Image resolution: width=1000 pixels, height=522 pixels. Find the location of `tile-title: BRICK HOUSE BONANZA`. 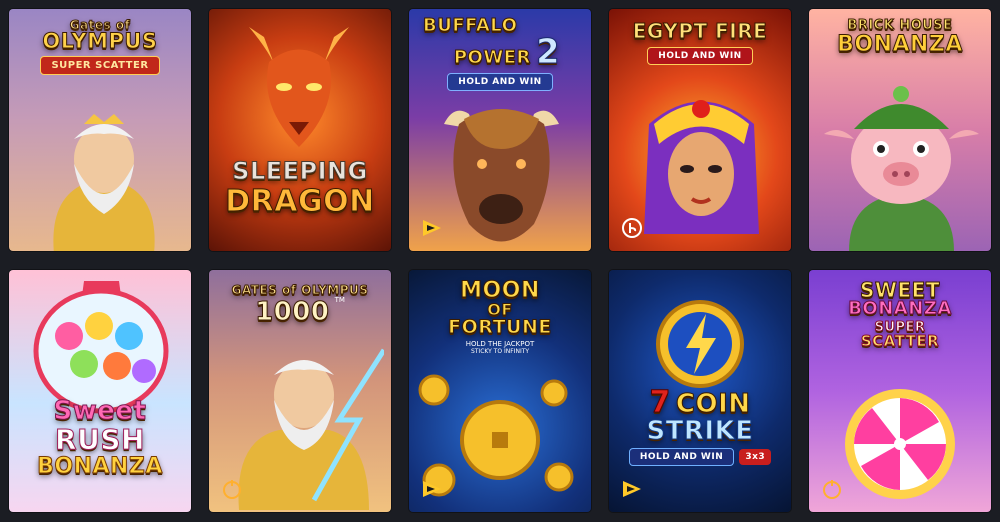

tile-title: BRICK HOUSE BONANZA is located at coordinates (900, 37).